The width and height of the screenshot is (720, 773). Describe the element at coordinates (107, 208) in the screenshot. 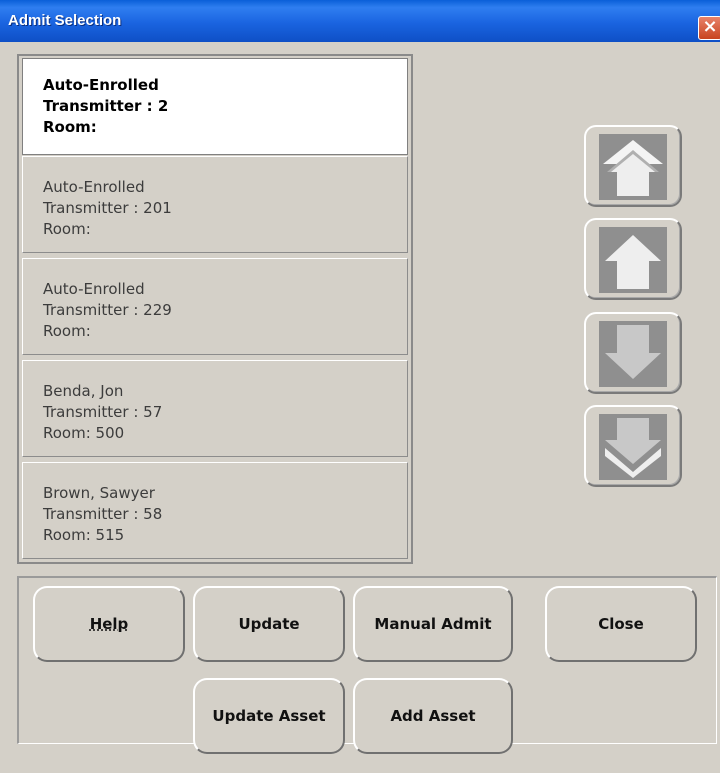

I see `list-item-transmitter: Transmitter : 201` at that location.